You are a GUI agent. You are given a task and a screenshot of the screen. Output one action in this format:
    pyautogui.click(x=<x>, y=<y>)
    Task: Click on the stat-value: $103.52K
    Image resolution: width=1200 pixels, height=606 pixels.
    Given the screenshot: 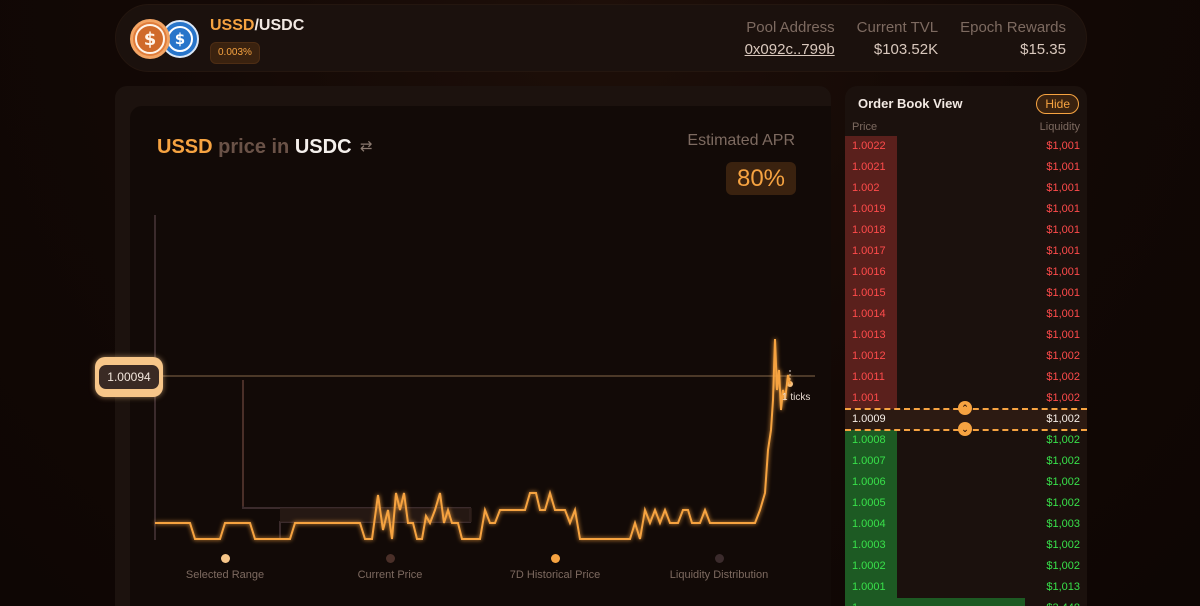 What is the action you would take?
    pyautogui.click(x=906, y=49)
    